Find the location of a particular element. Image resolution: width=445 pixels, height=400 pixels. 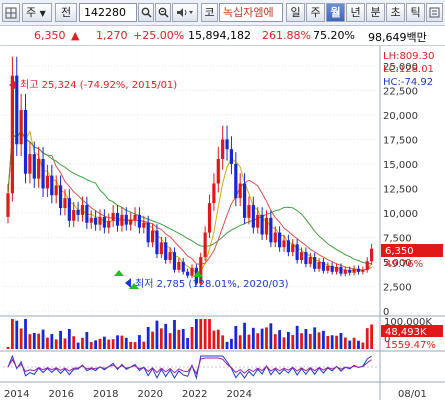

period-type-dropdown: 주 ▼ is located at coordinates (37, 12).